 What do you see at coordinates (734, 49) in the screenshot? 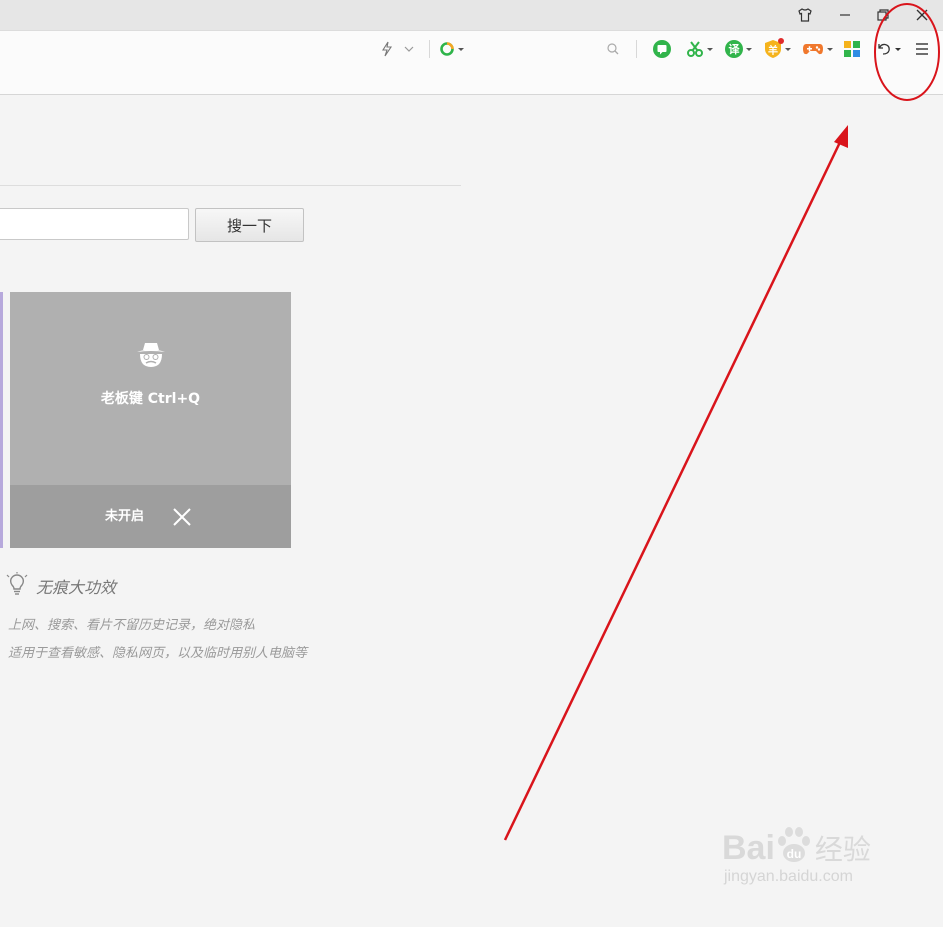
I see `translate-label: 译` at bounding box center [734, 49].